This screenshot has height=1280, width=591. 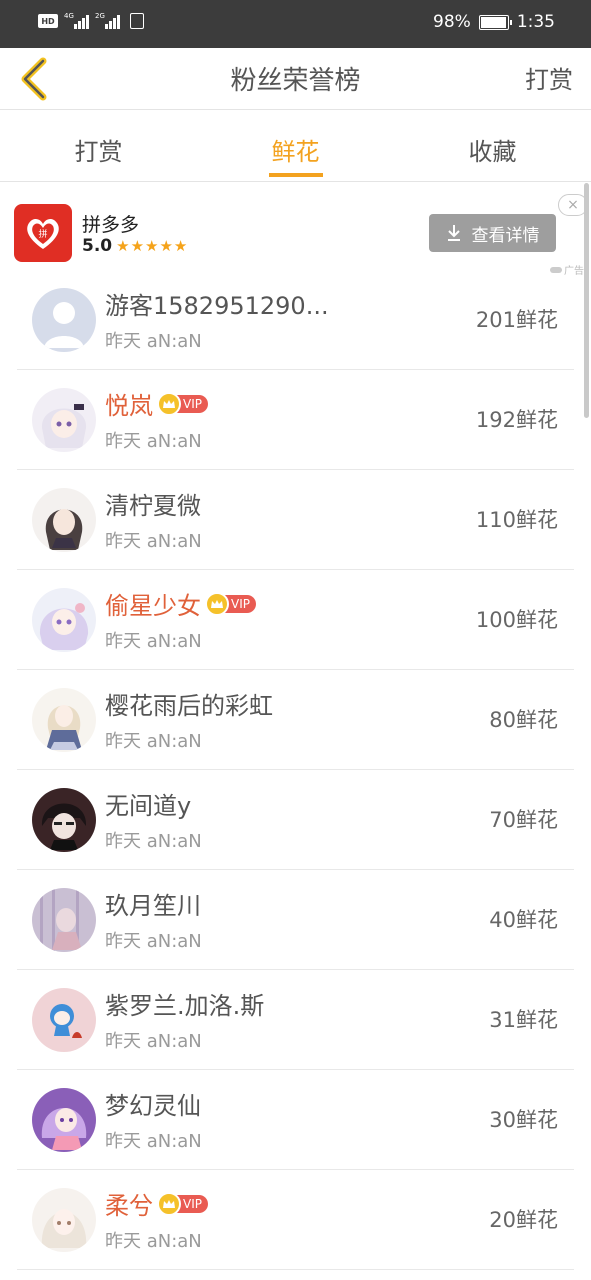 What do you see at coordinates (295, 620) in the screenshot?
I see `list-item: 偷星少女 VIP 昨天 aN:aN 100鲜花` at bounding box center [295, 620].